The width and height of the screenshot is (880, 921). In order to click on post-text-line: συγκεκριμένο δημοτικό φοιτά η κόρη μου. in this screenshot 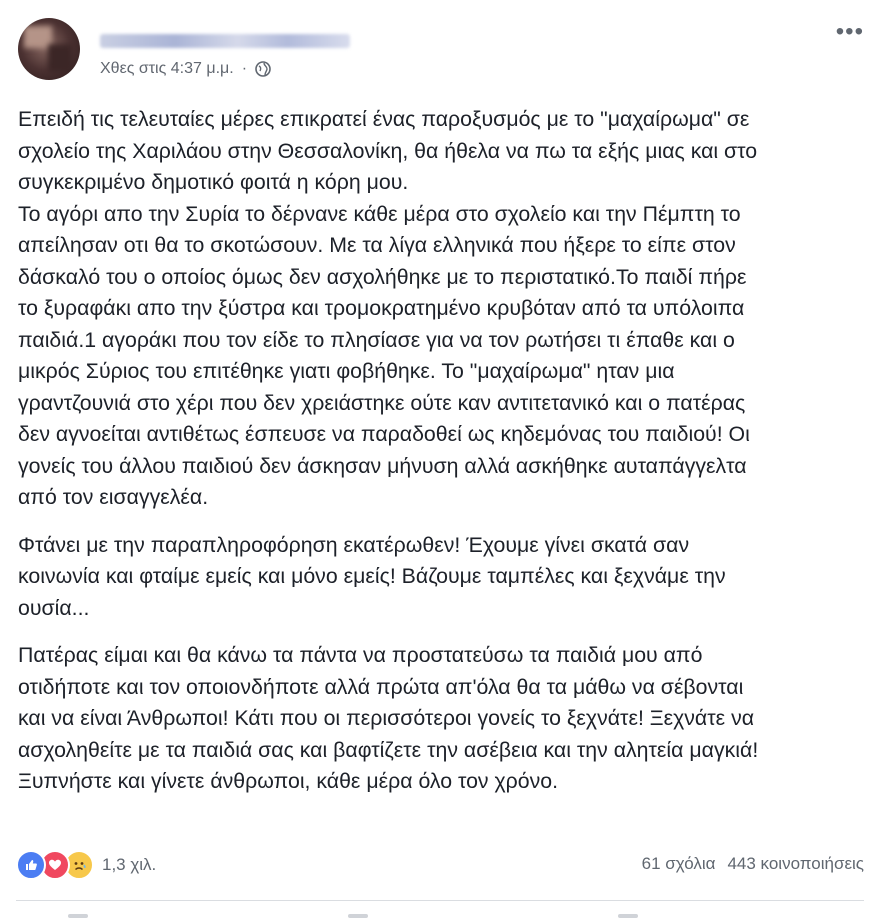, I will do `click(213, 182)`.